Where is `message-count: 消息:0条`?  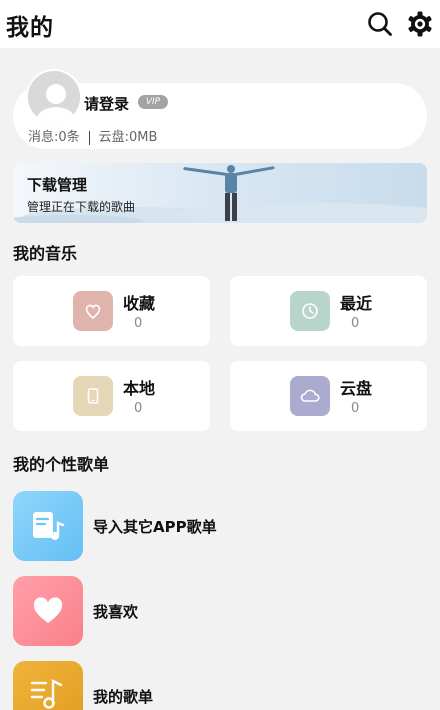 message-count: 消息:0条 is located at coordinates (54, 137).